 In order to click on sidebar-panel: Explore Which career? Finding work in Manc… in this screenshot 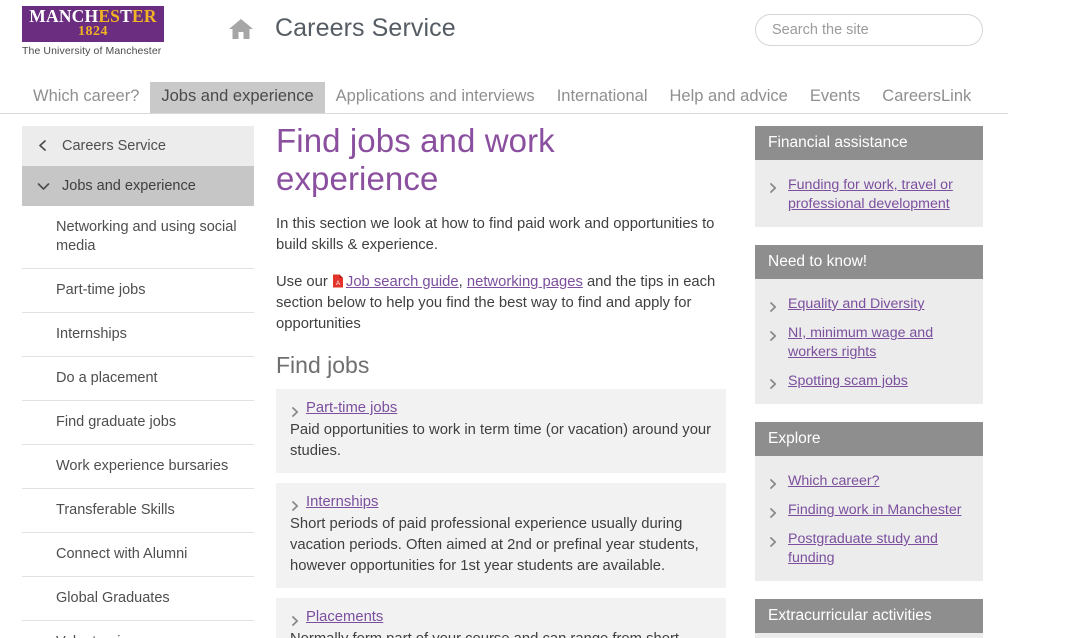, I will do `click(869, 501)`.